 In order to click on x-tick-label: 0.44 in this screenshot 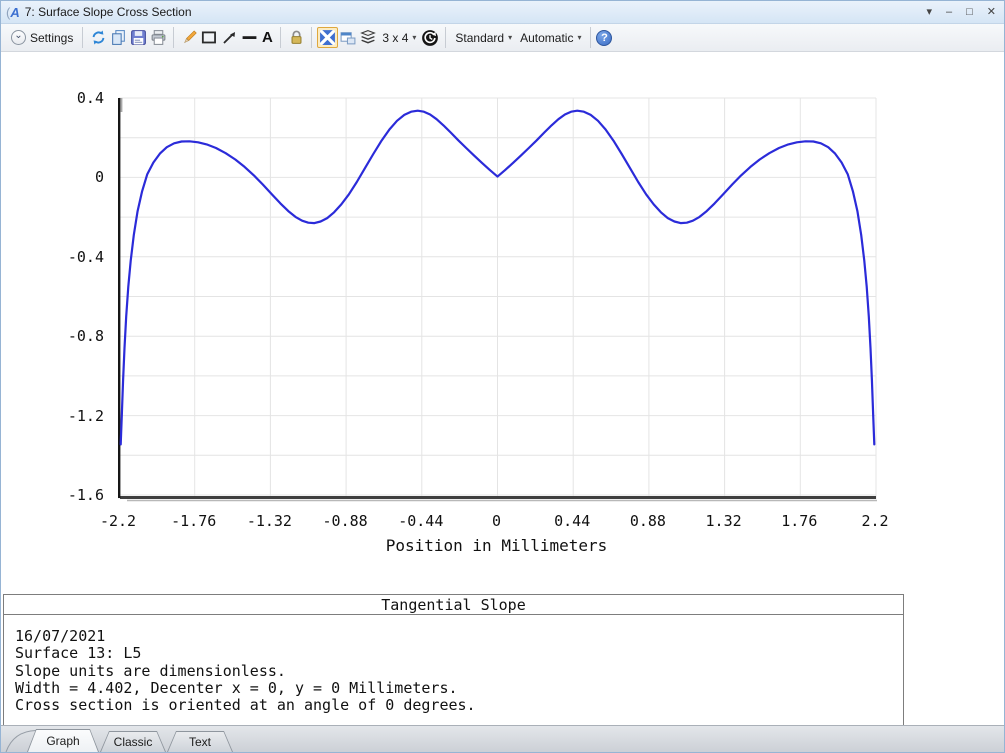, I will do `click(572, 521)`.